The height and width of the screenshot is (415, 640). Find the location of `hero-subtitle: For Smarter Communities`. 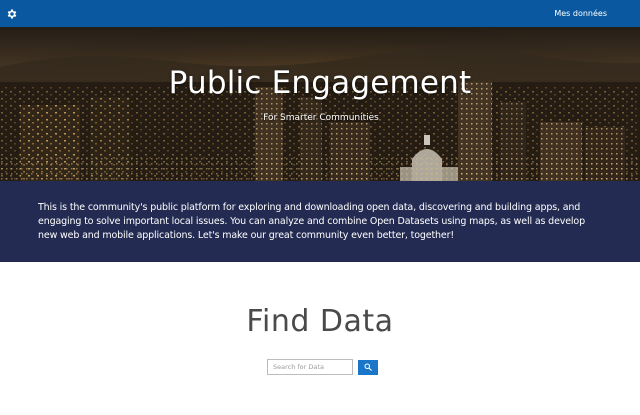

hero-subtitle: For Smarter Communities is located at coordinates (321, 118).